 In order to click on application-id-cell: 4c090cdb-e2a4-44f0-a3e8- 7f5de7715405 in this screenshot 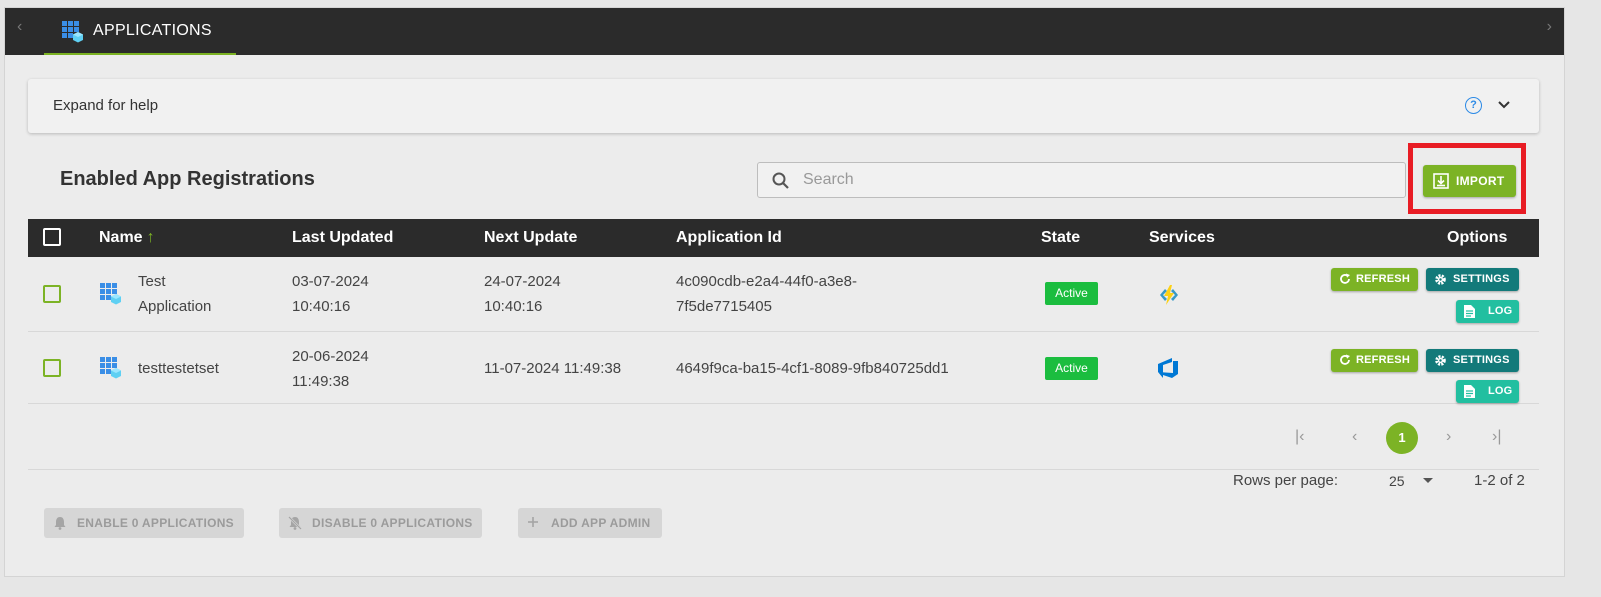, I will do `click(766, 294)`.